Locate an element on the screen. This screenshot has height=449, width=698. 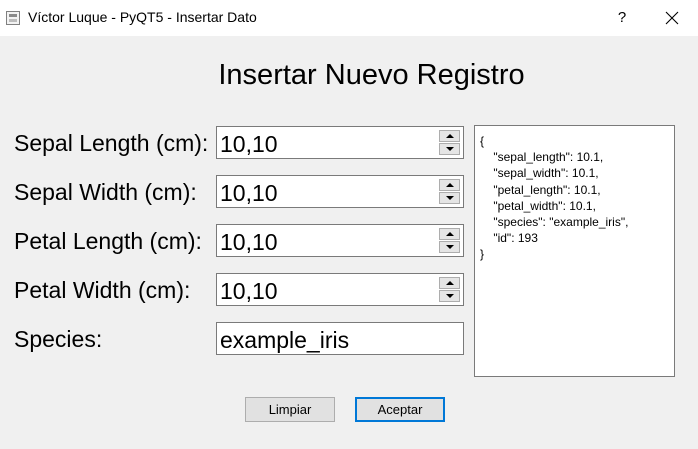
petal-length-spinbox: 10,10 is located at coordinates (340, 240).